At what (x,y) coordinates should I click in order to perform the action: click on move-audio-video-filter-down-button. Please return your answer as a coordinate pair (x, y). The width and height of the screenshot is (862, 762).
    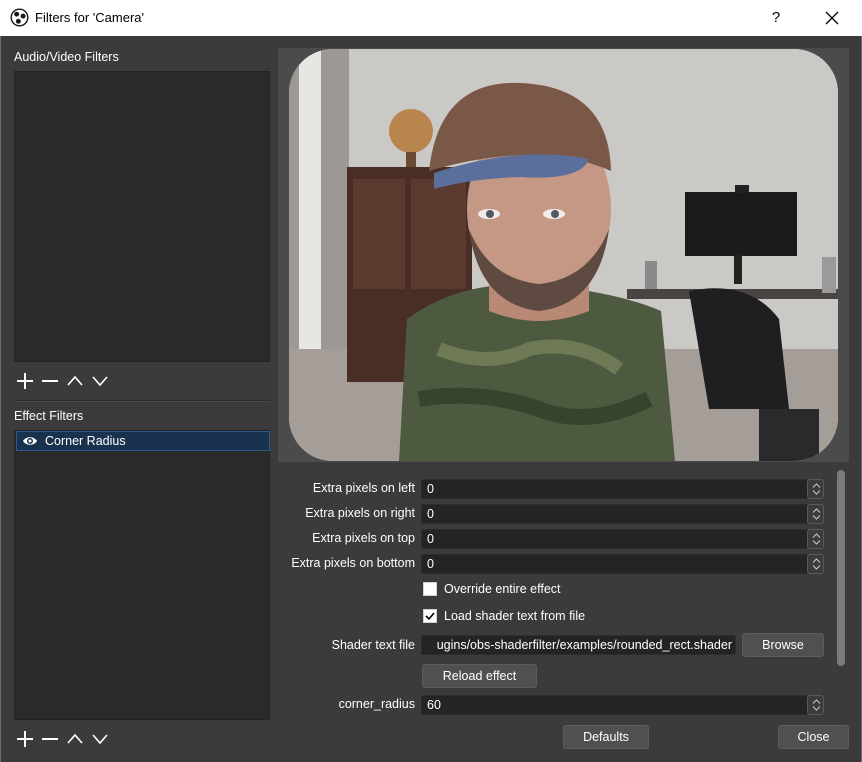
    Looking at the image, I should click on (99, 381).